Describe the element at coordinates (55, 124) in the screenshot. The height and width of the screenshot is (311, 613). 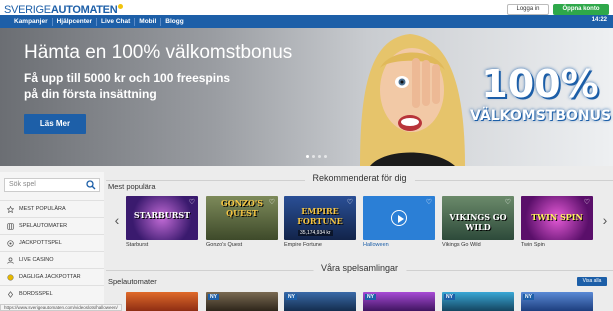
I see `read-more-button: Läs Mer` at that location.